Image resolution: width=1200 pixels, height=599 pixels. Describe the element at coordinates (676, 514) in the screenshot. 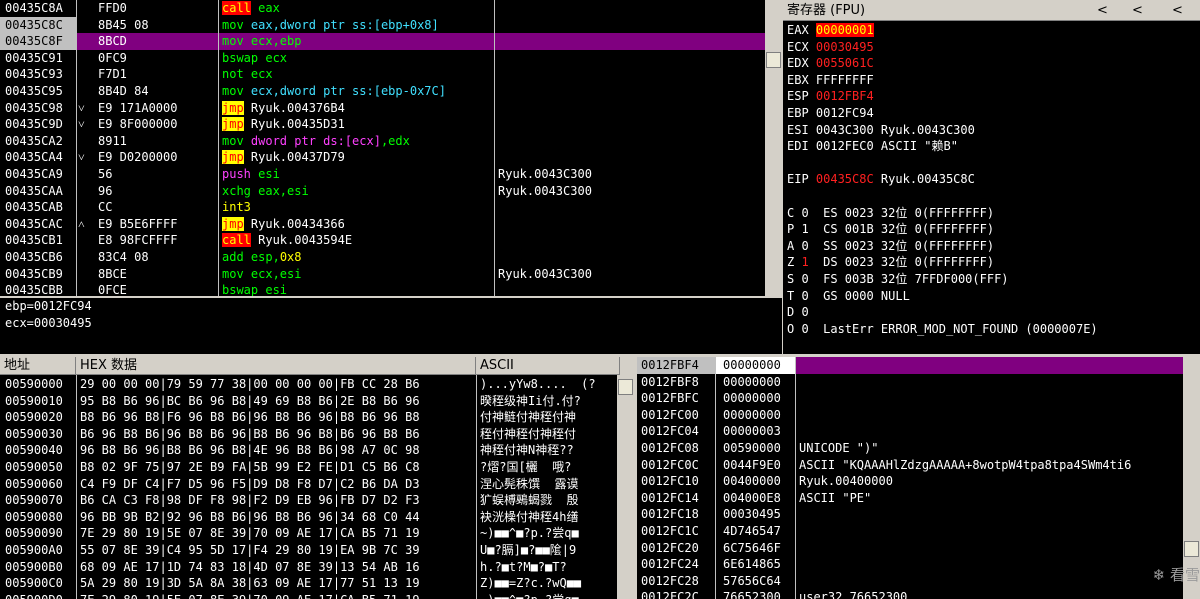

I see `stack-address: 0012FC18` at that location.